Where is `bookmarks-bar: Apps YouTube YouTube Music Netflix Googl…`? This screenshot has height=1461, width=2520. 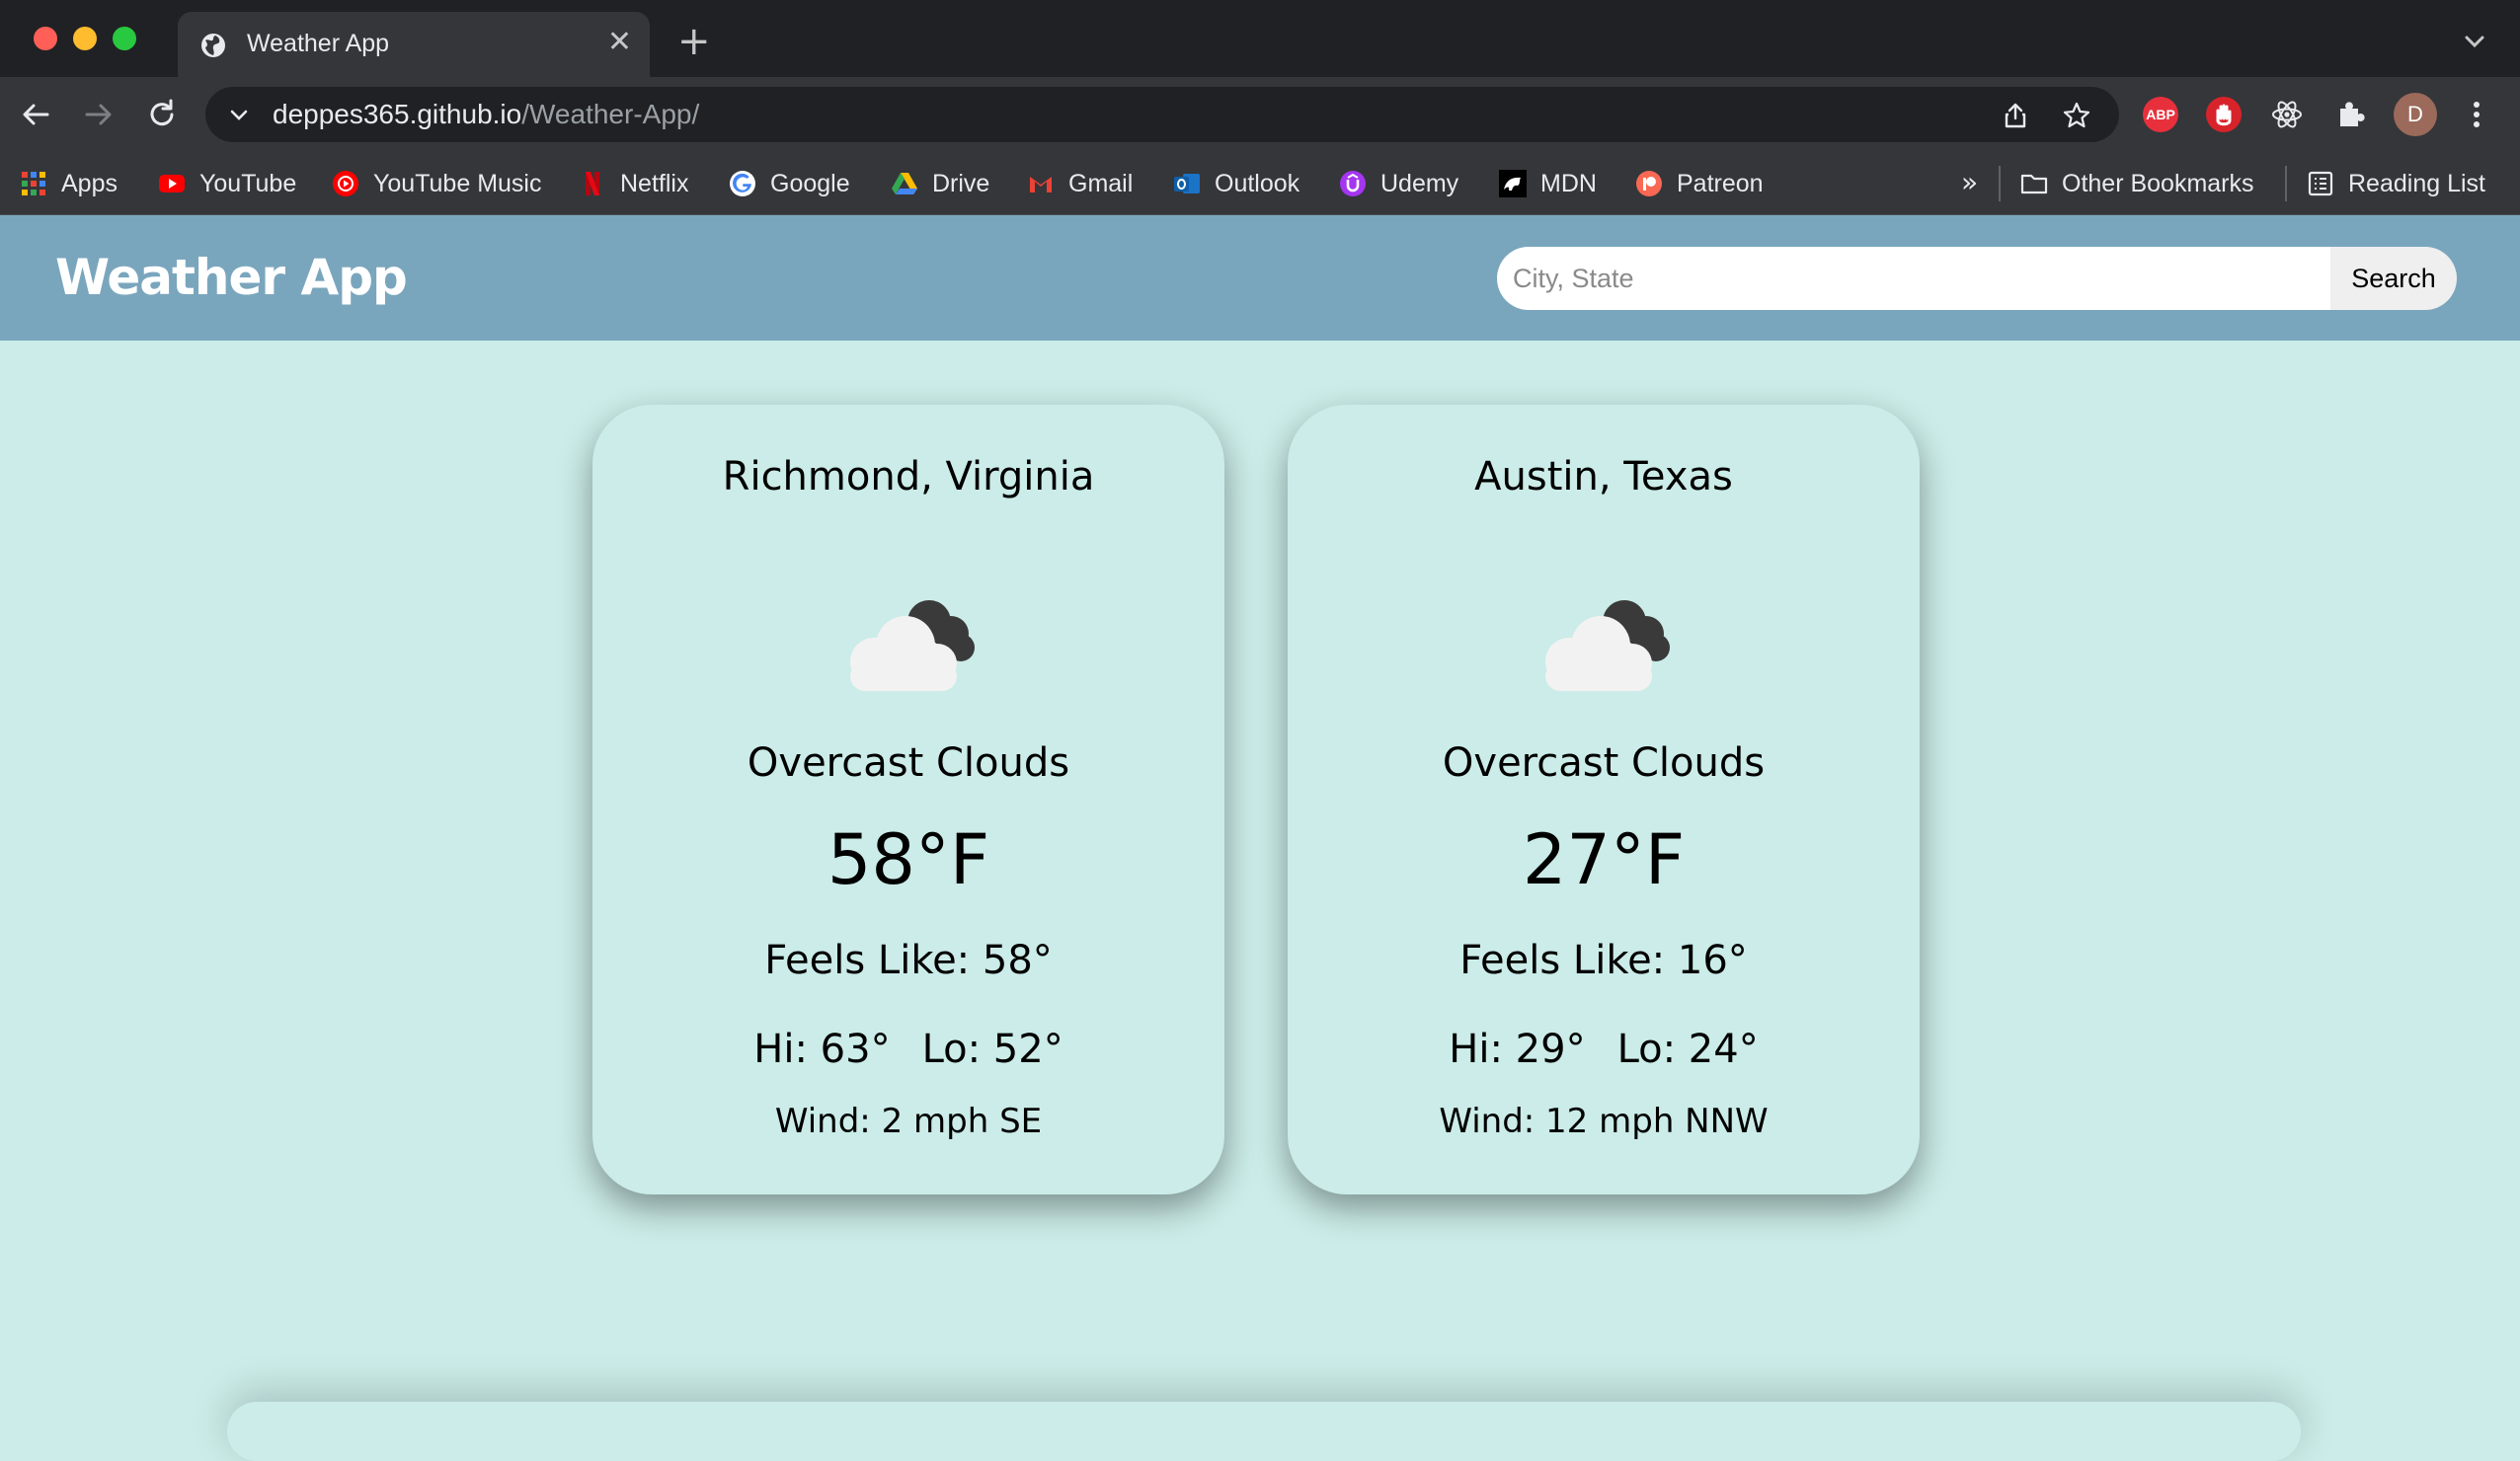
bookmarks-bar: Apps YouTube YouTube Music Netflix Googl… is located at coordinates (1260, 183).